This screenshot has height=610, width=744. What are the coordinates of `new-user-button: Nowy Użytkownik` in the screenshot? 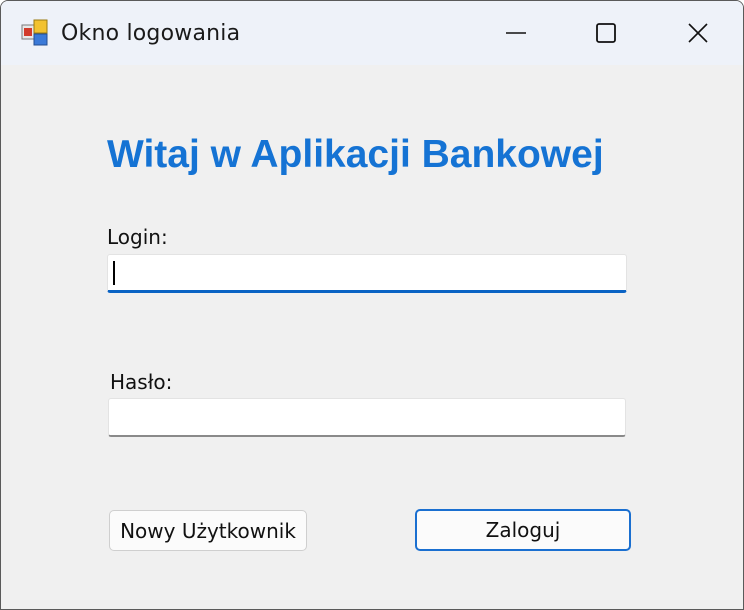 It's located at (208, 530).